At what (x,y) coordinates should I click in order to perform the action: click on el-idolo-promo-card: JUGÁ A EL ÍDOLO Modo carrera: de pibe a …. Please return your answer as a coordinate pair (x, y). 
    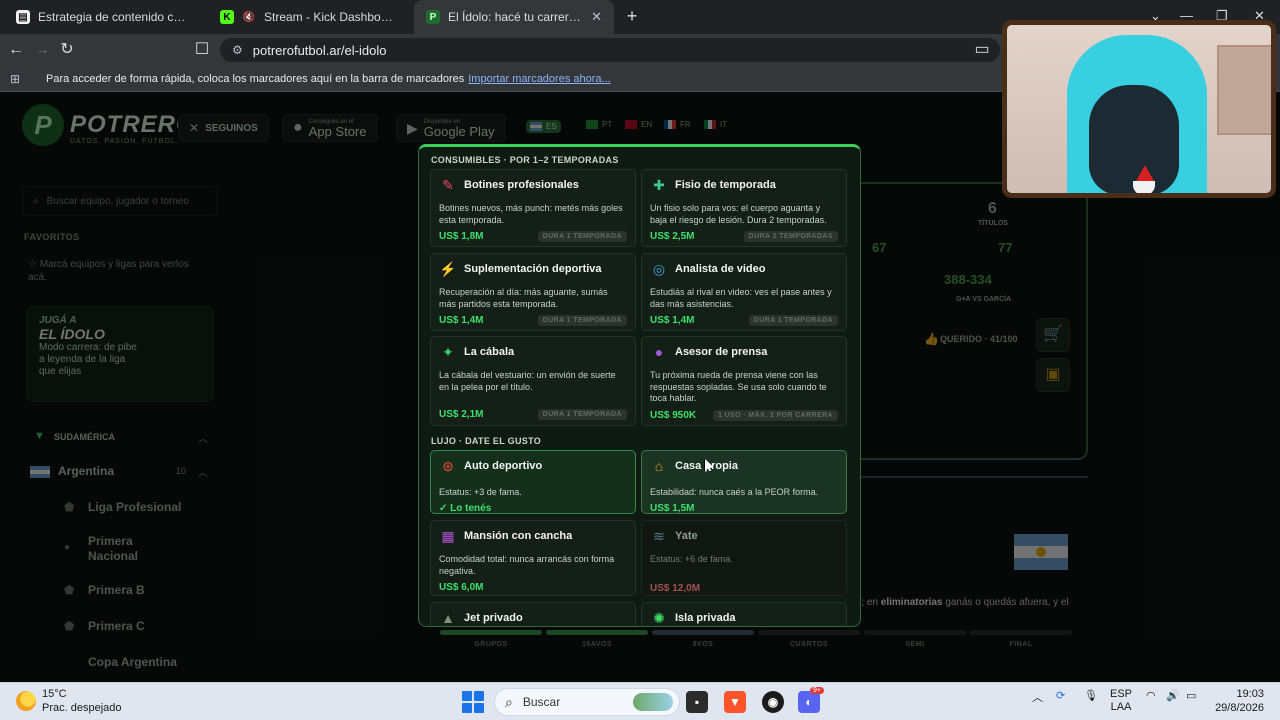
    Looking at the image, I should click on (120, 354).